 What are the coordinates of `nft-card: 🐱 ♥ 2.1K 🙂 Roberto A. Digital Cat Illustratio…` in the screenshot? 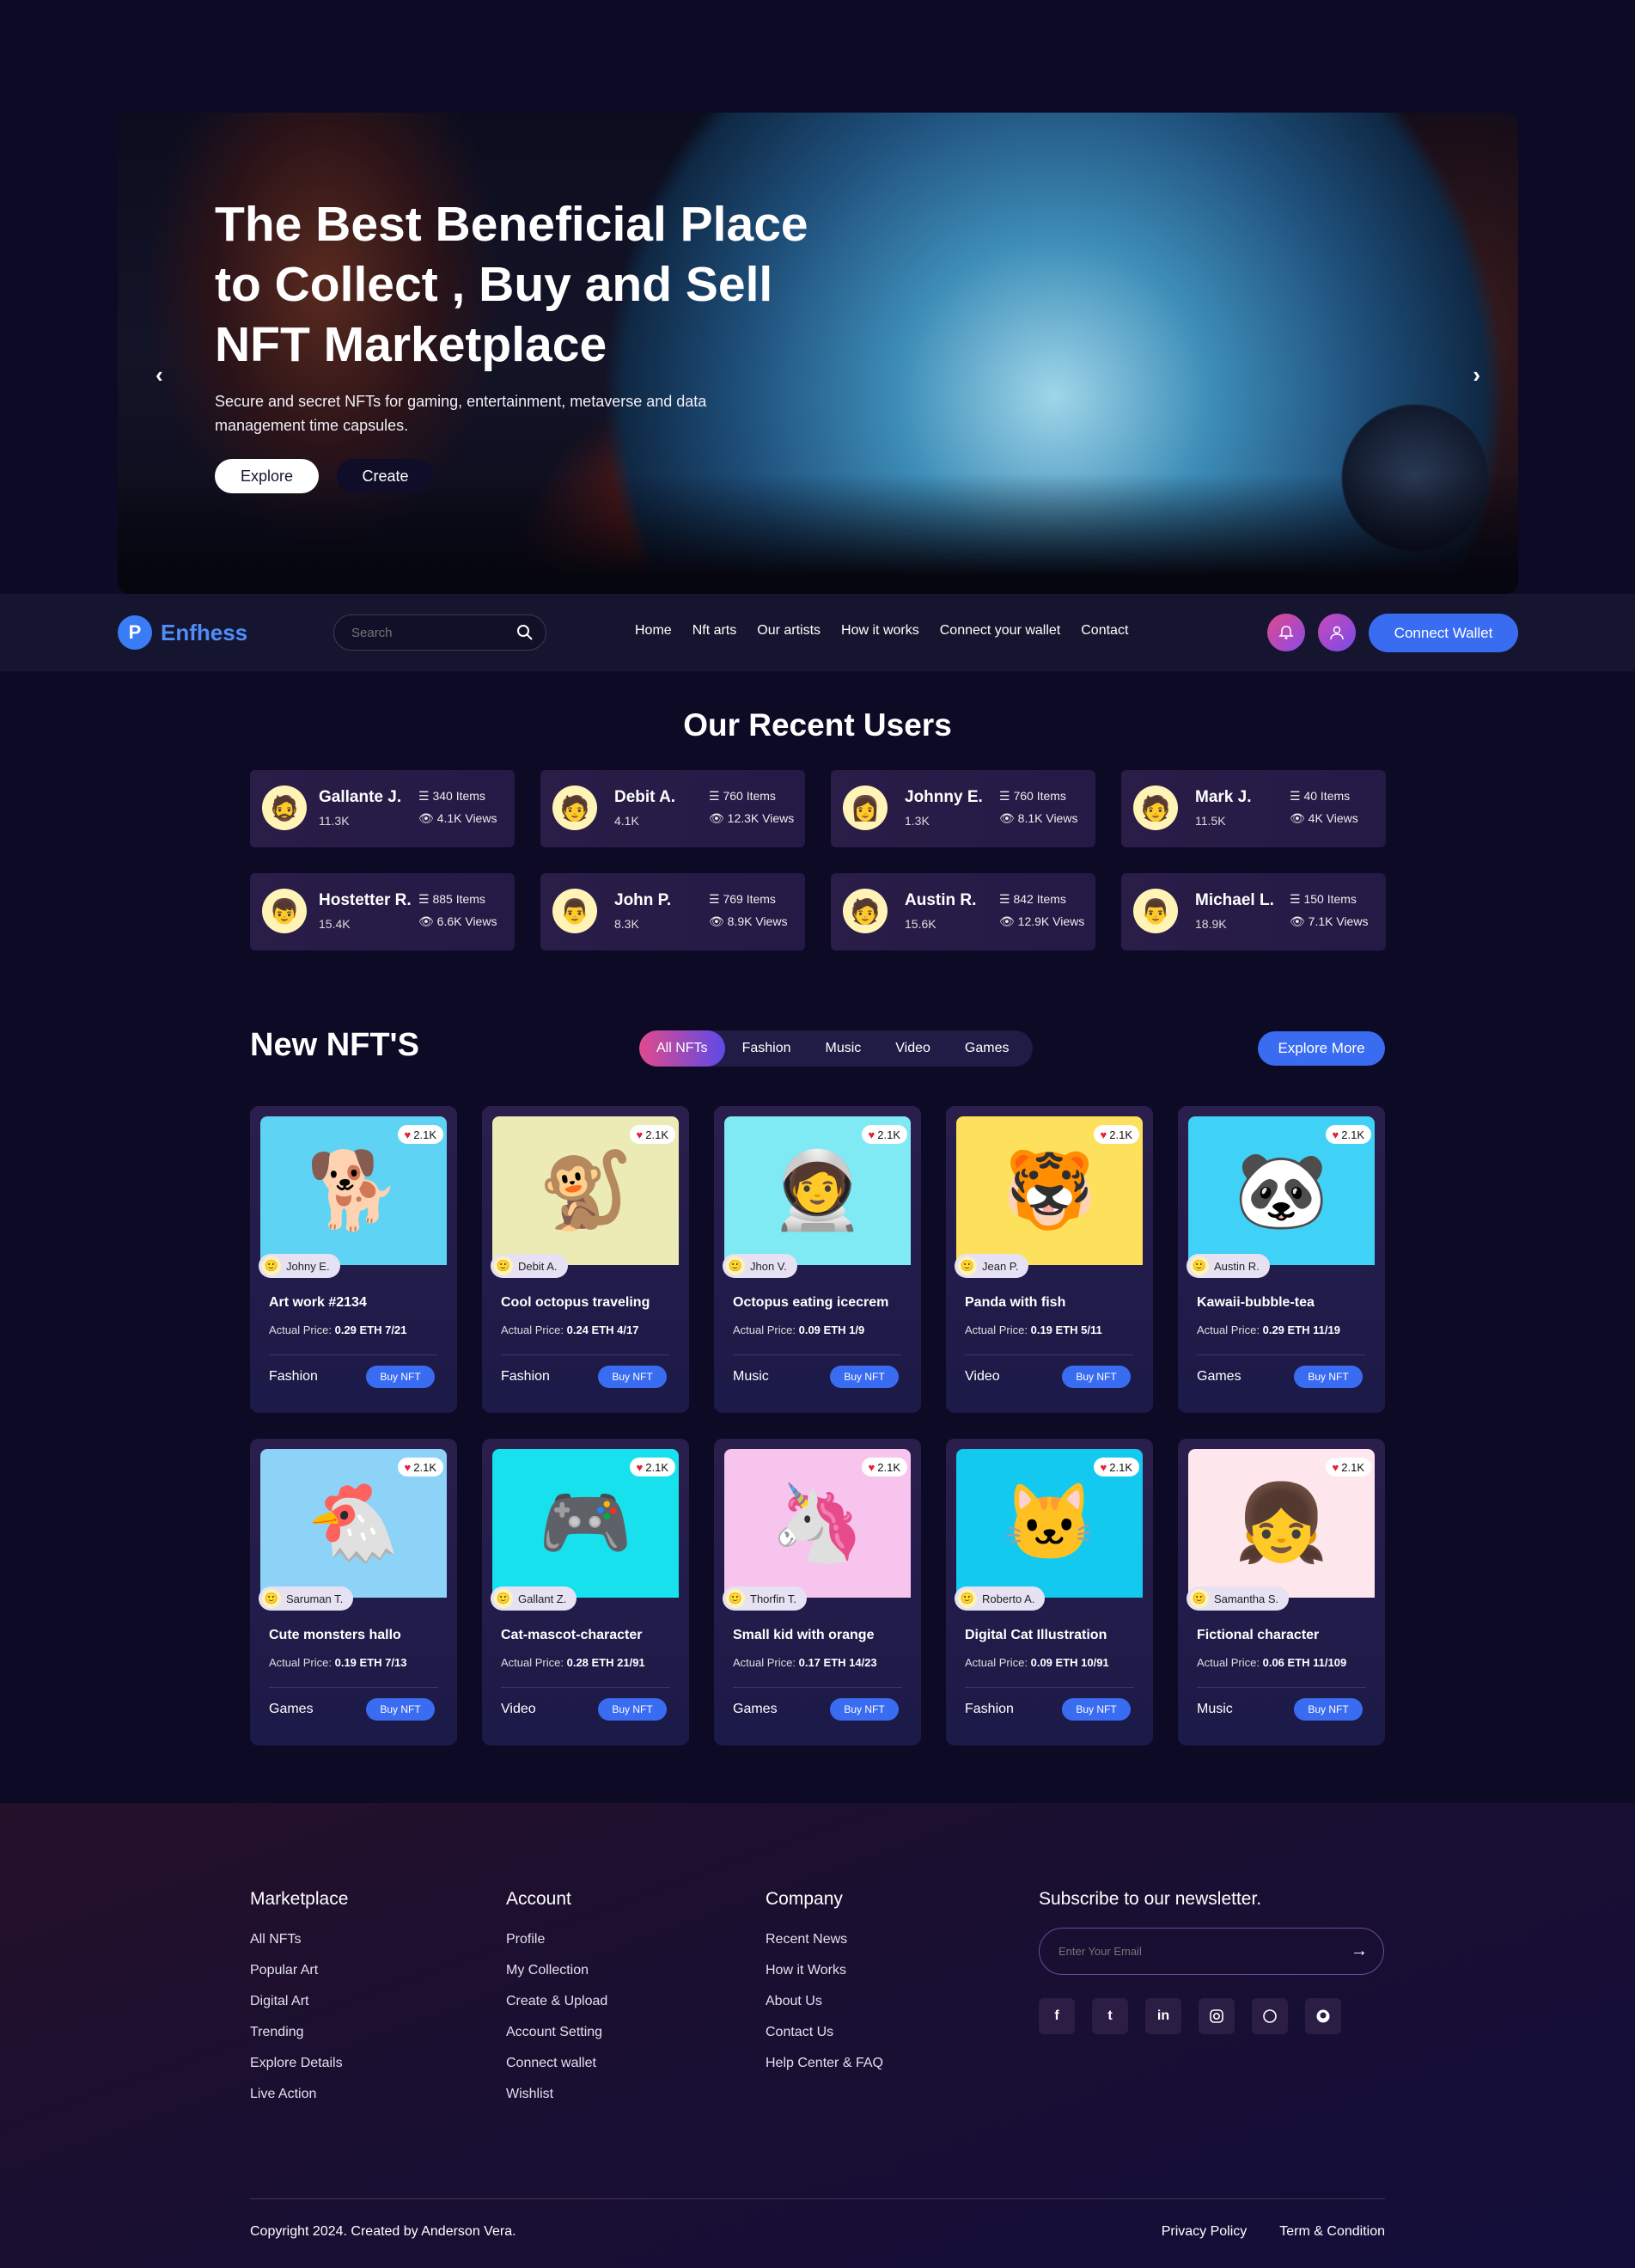 It's located at (1049, 1592).